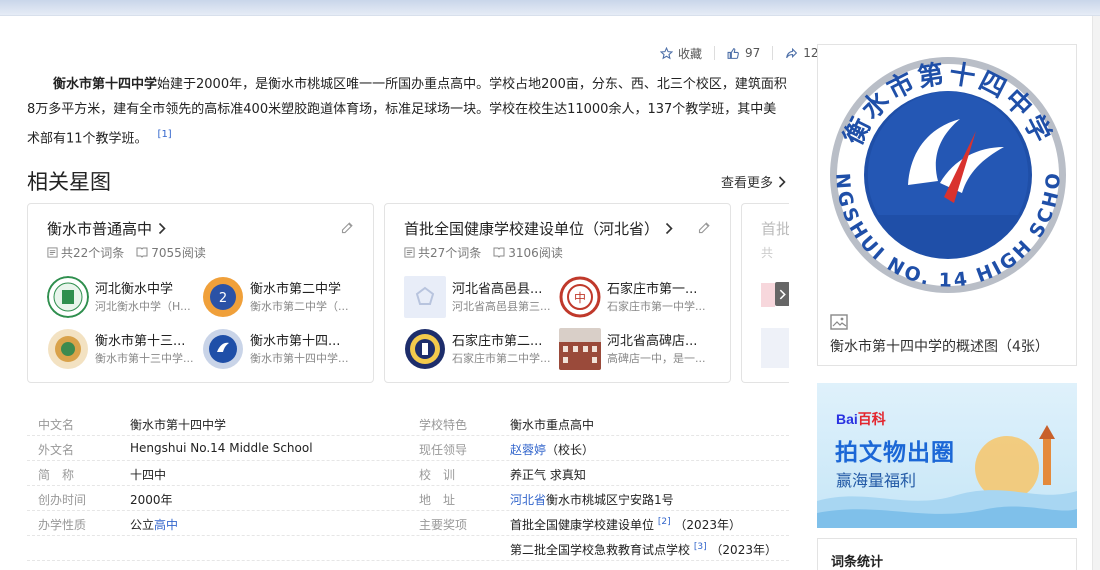  I want to click on award-name: 首批全国健康学校建设单位, so click(582, 525).